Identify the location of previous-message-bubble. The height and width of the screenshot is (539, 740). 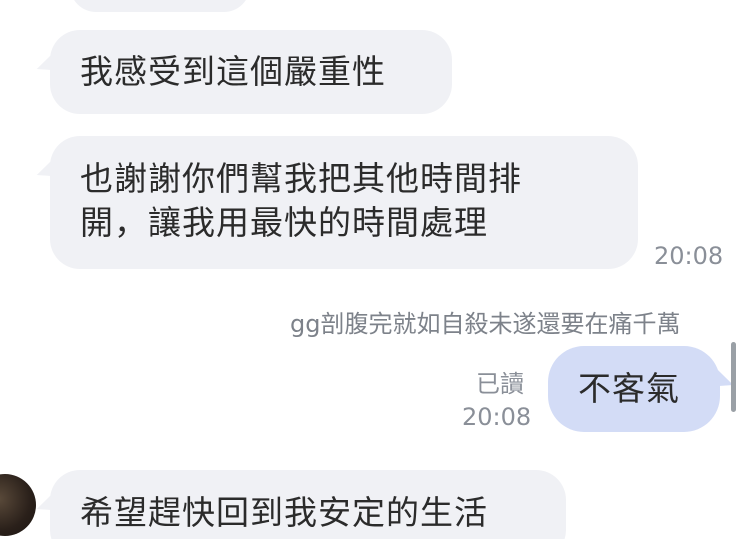
(160, 6).